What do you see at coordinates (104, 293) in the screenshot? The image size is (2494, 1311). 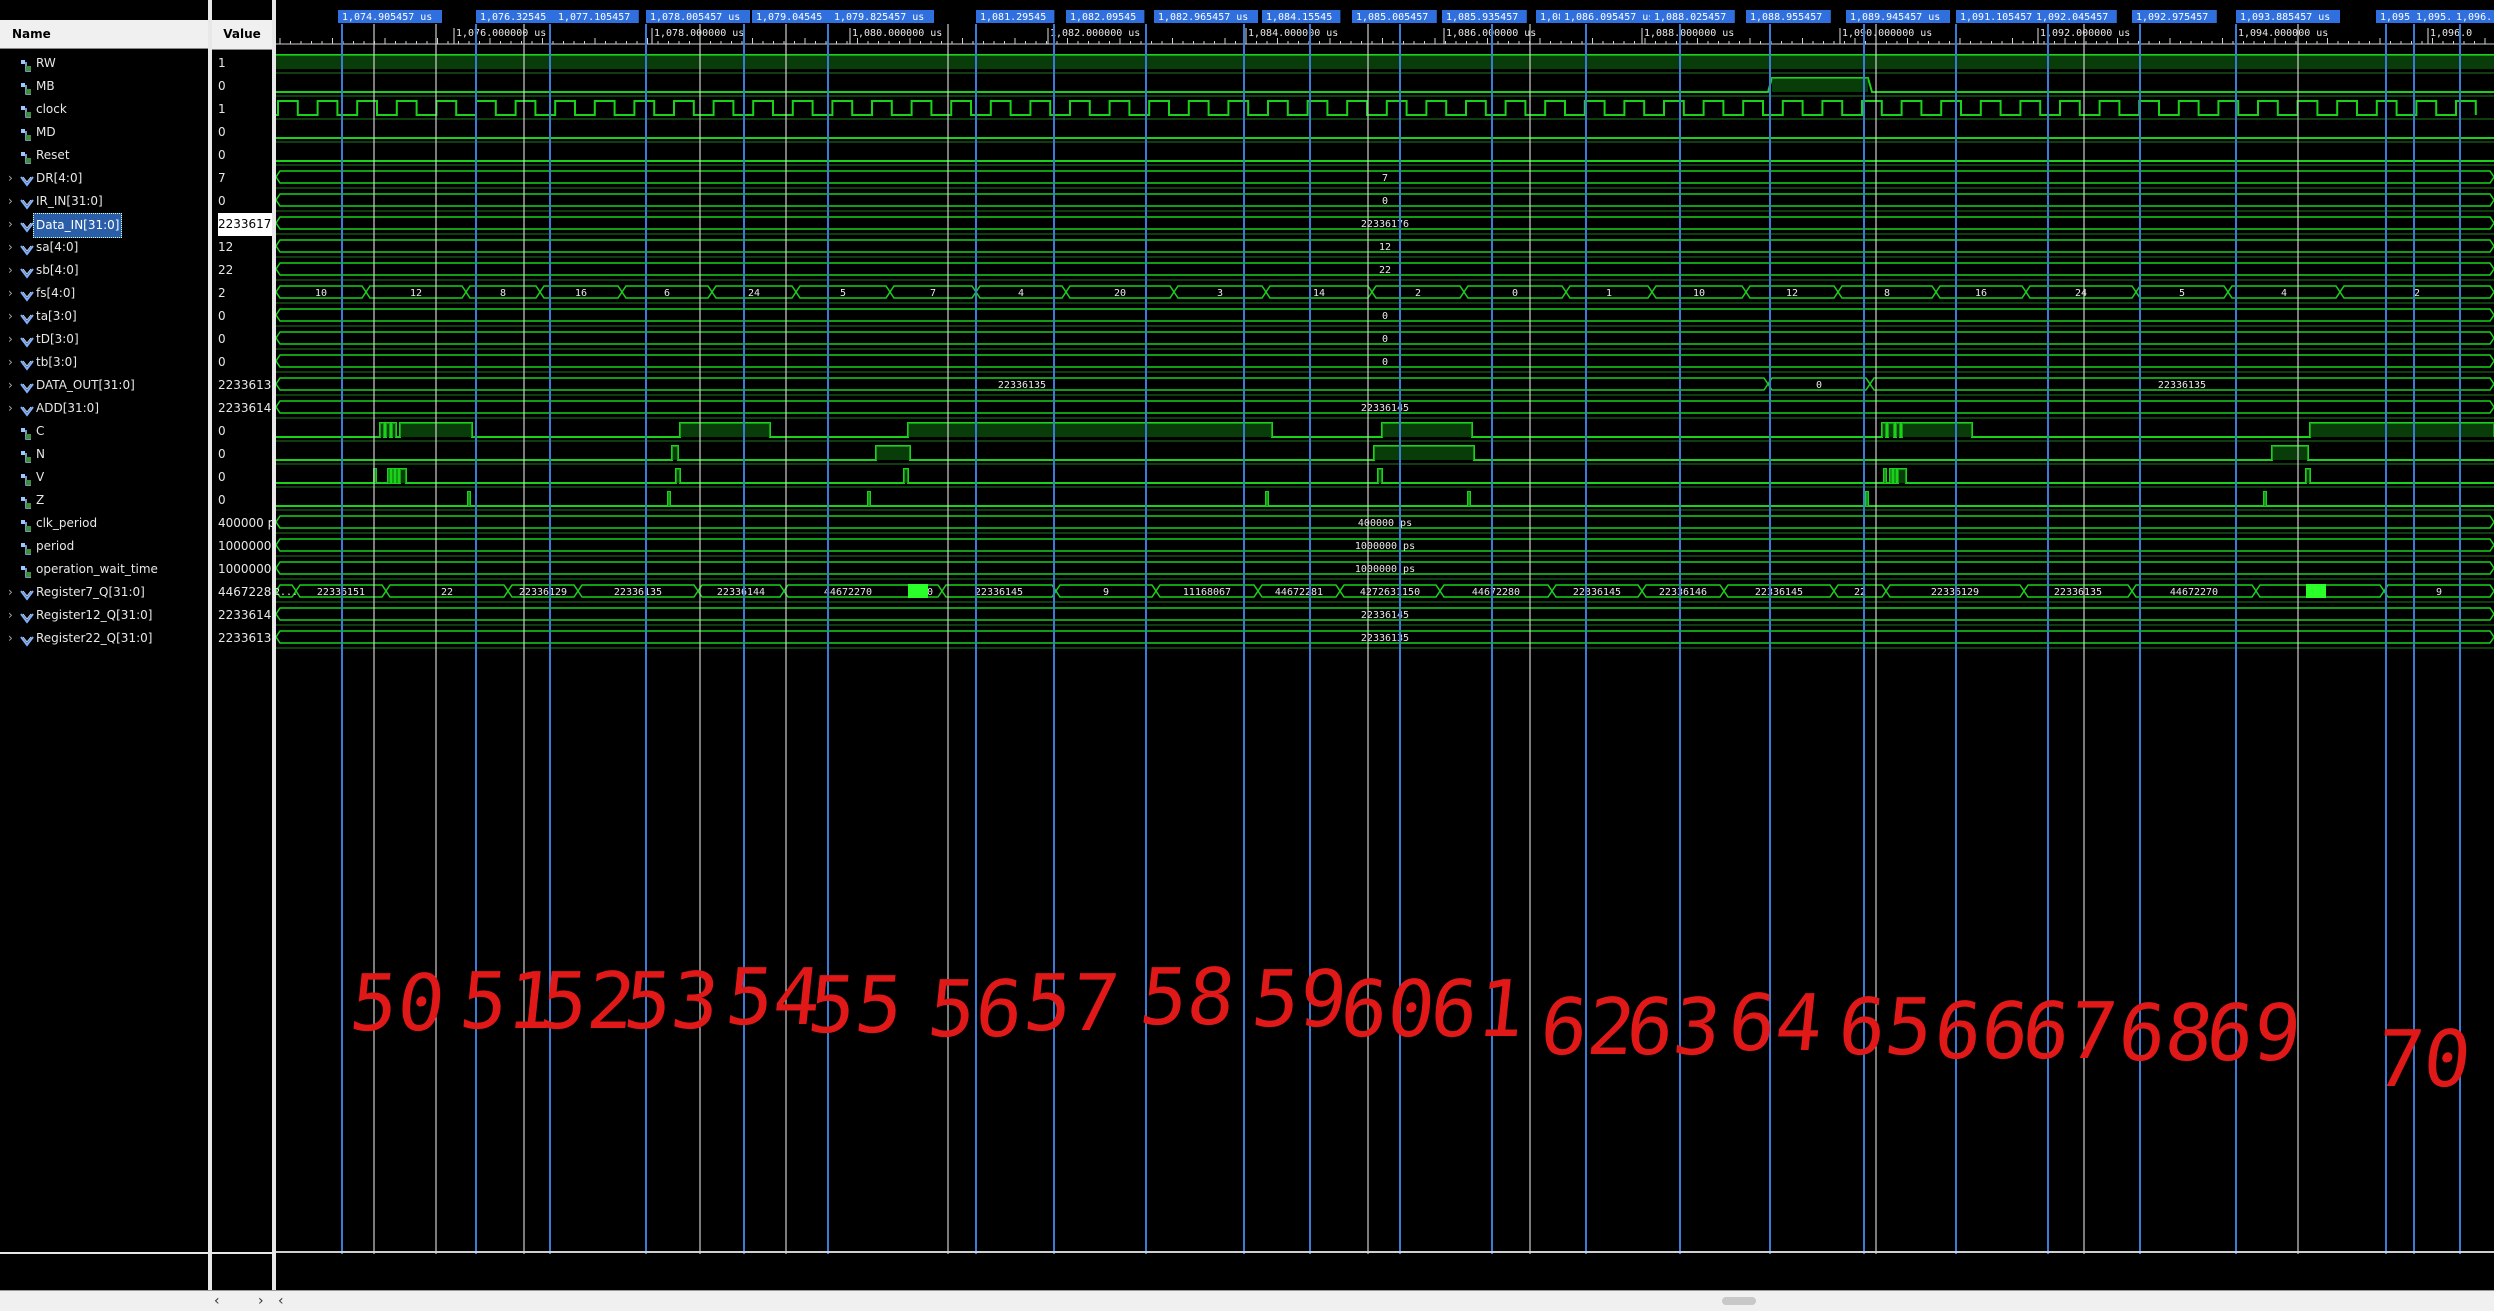 I see `signal-row: › fs[4:0]` at bounding box center [104, 293].